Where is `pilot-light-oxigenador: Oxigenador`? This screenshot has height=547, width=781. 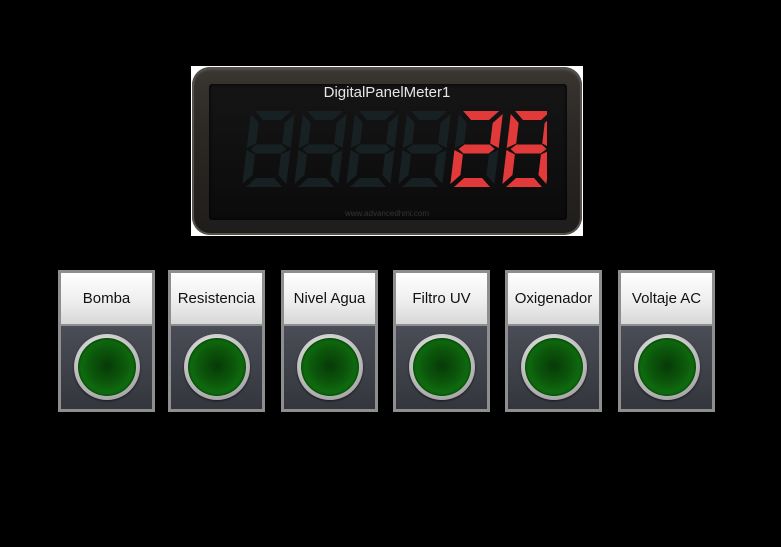
pilot-light-oxigenador: Oxigenador is located at coordinates (553, 341).